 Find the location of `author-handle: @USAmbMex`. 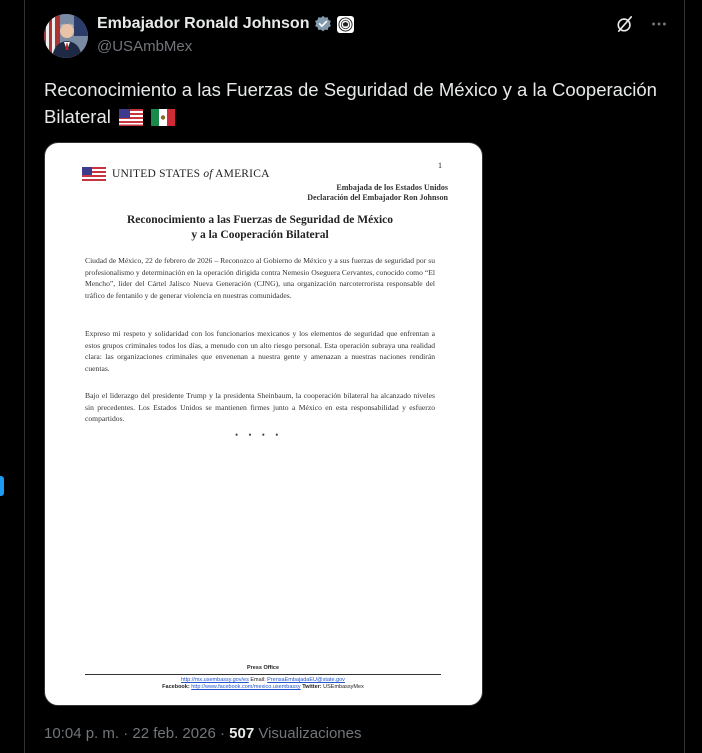

author-handle: @USAmbMex is located at coordinates (144, 46).